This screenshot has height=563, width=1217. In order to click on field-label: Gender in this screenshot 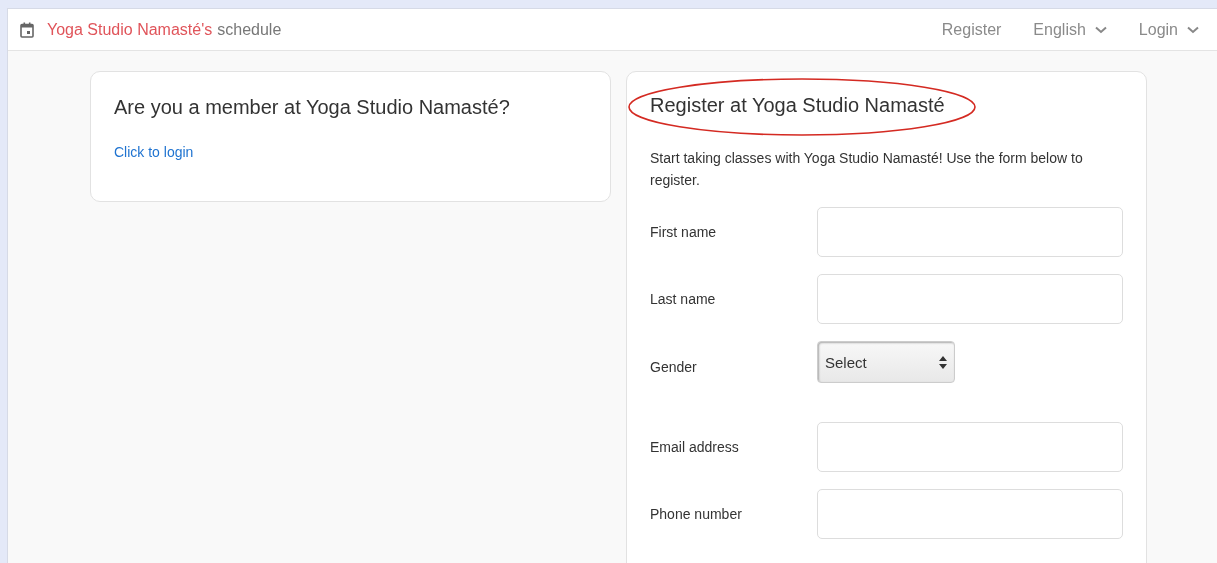, I will do `click(674, 366)`.